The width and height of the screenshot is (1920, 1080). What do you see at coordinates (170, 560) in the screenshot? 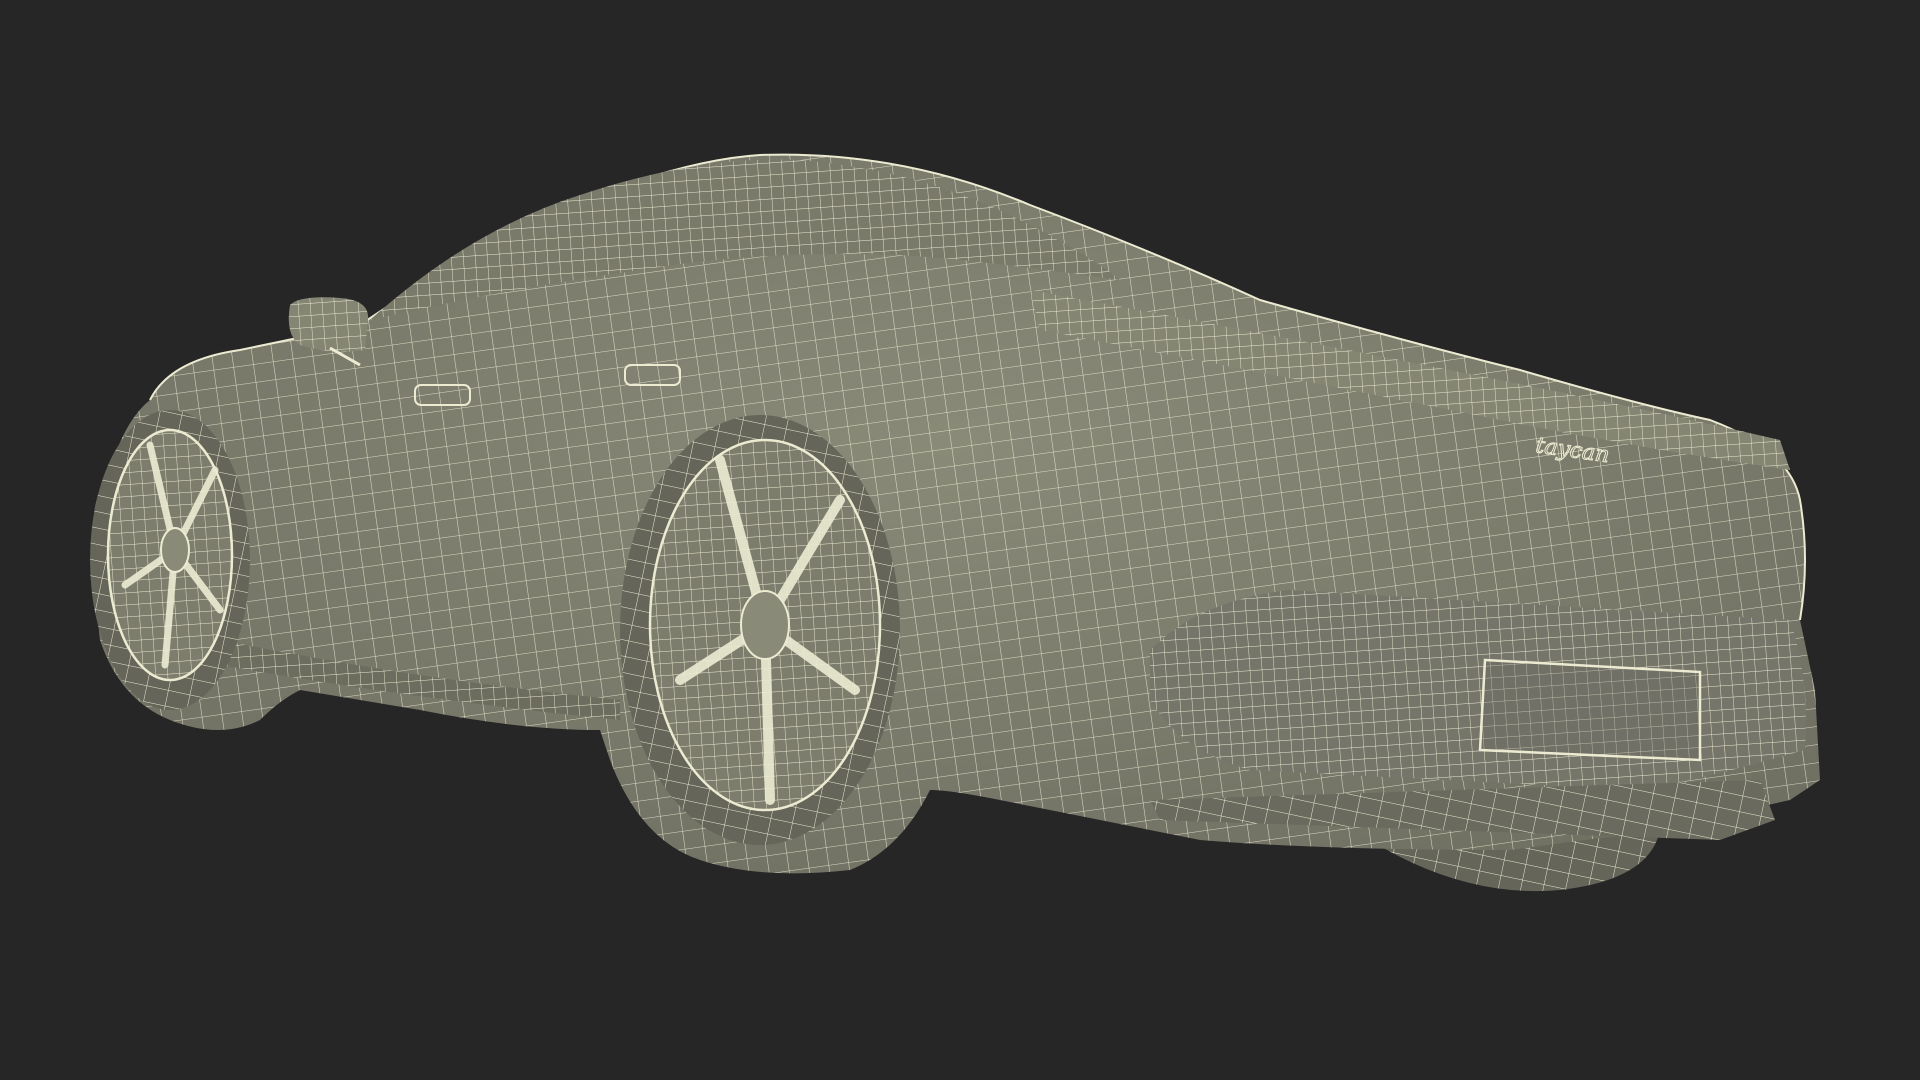
I see `front-wheel` at bounding box center [170, 560].